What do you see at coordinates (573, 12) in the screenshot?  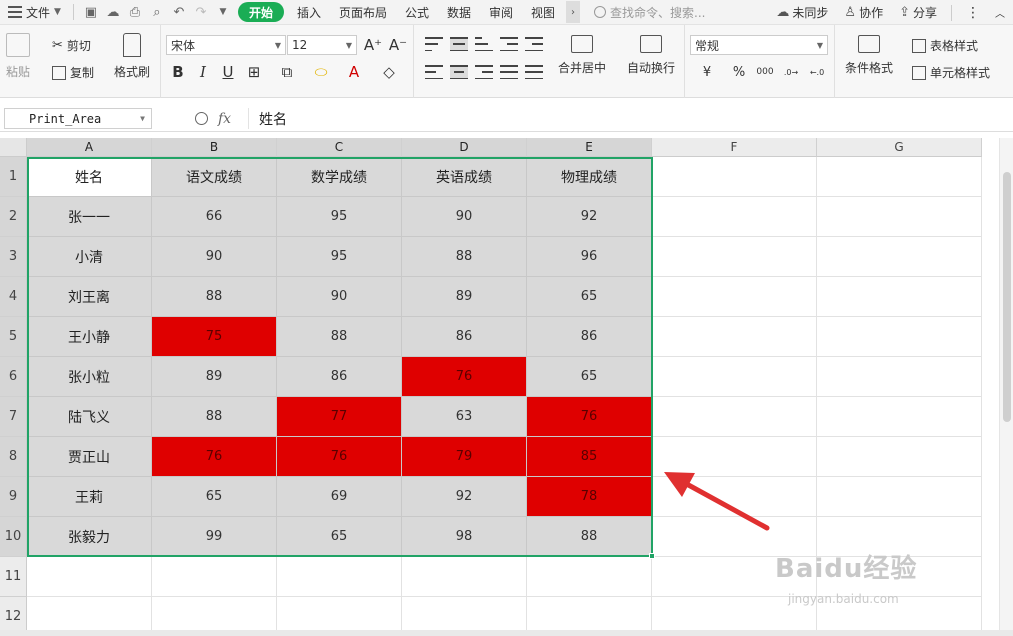 I see `tabs-more-icon: ›` at bounding box center [573, 12].